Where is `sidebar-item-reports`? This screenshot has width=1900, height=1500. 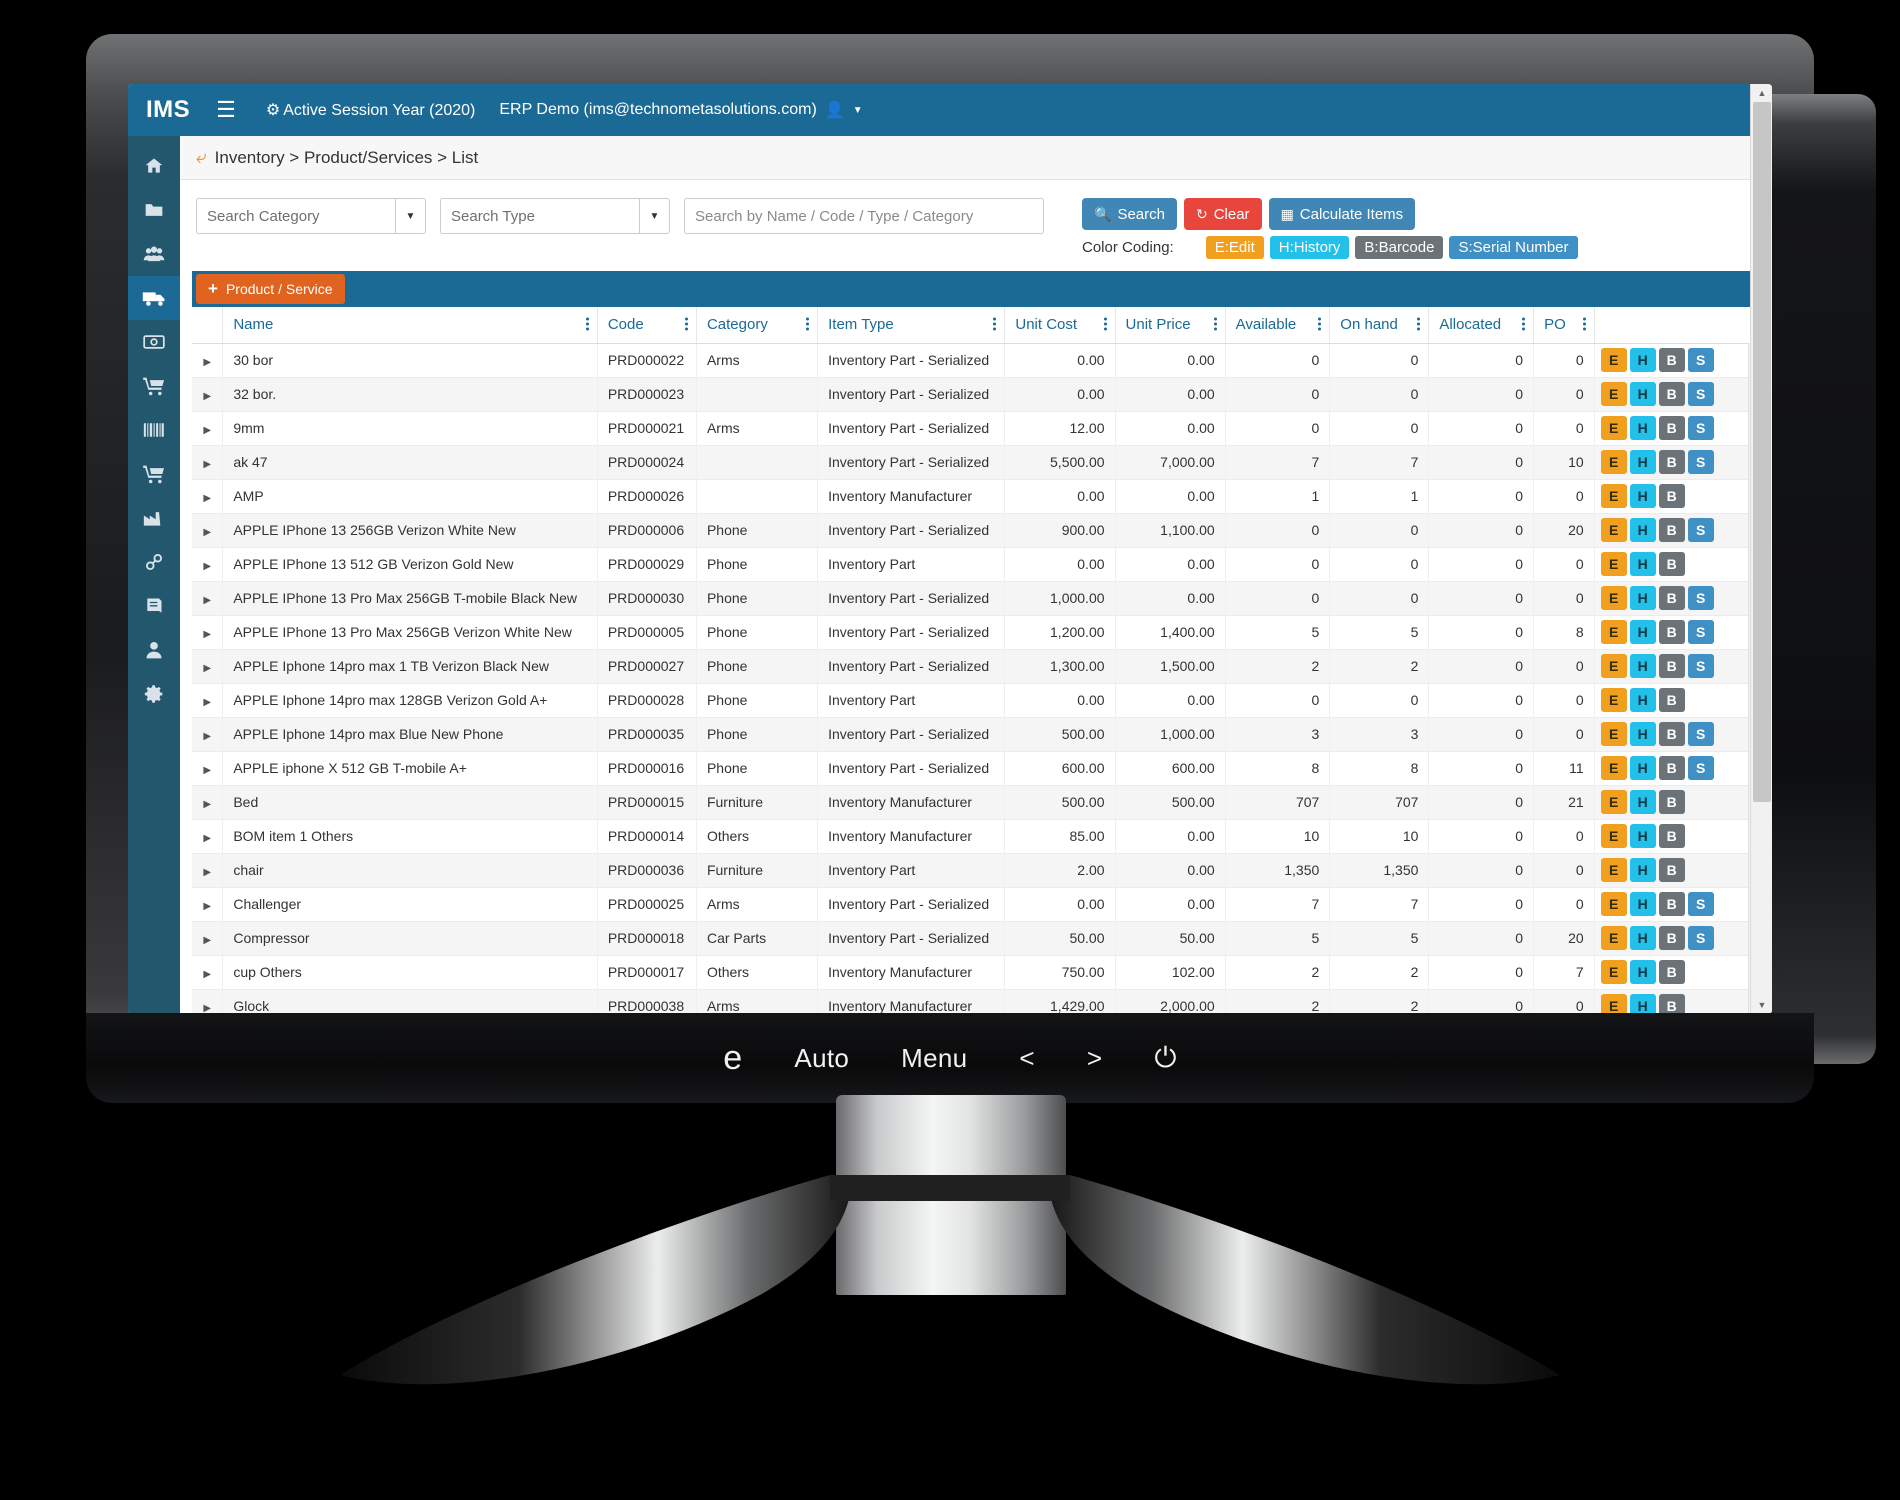 sidebar-item-reports is located at coordinates (154, 518).